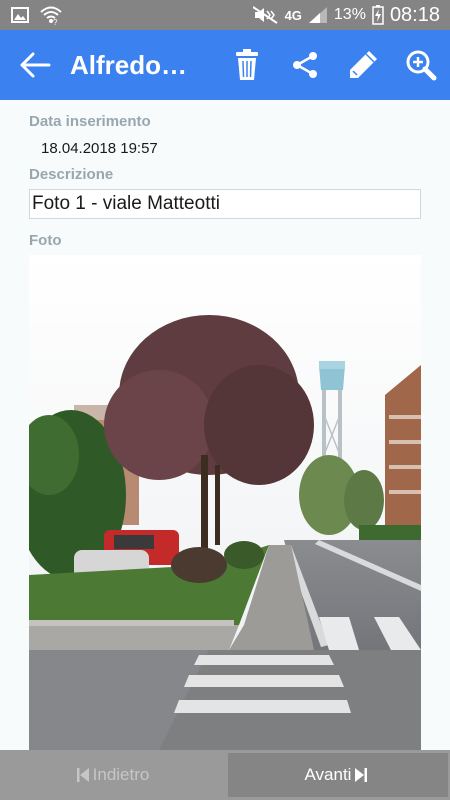  Describe the element at coordinates (414, 14) in the screenshot. I see `clock: 08:18` at that location.